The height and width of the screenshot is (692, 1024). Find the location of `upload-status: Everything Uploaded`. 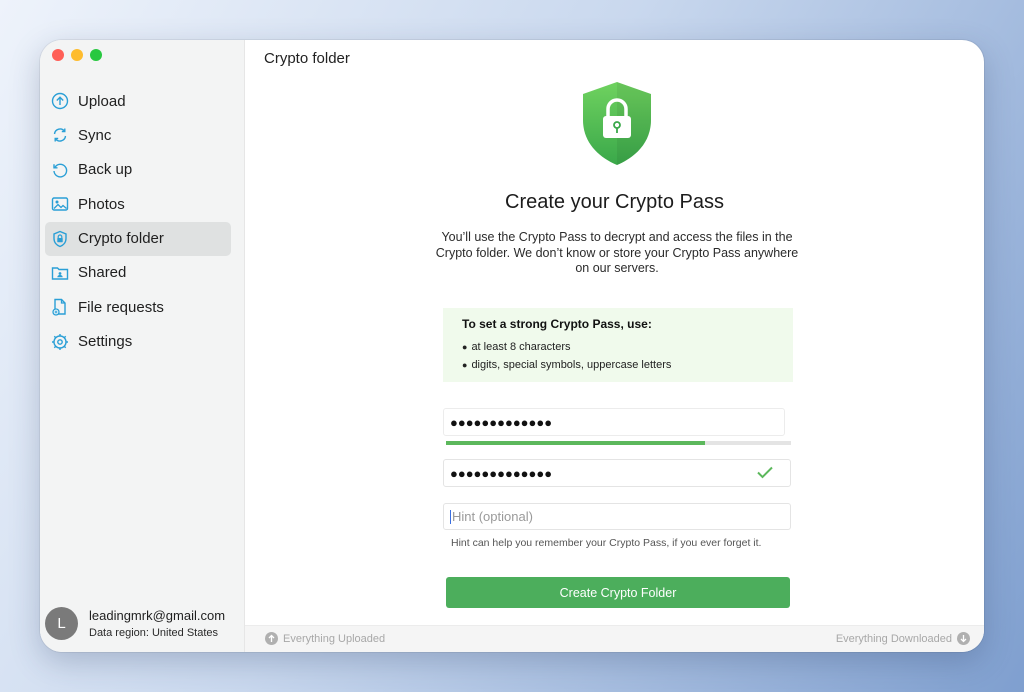

upload-status: Everything Uploaded is located at coordinates (325, 638).